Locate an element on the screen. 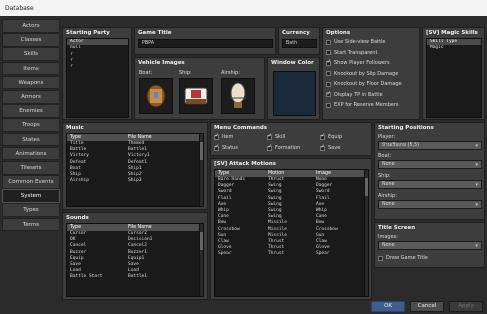 The width and height of the screenshot is (487, 314). airship-label: Airship: is located at coordinates (230, 73).